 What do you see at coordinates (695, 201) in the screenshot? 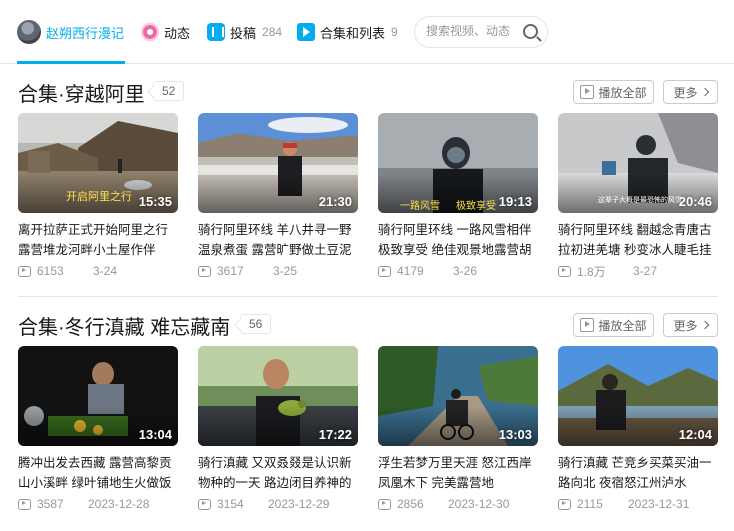
I see `video-duration: 20:46` at bounding box center [695, 201].